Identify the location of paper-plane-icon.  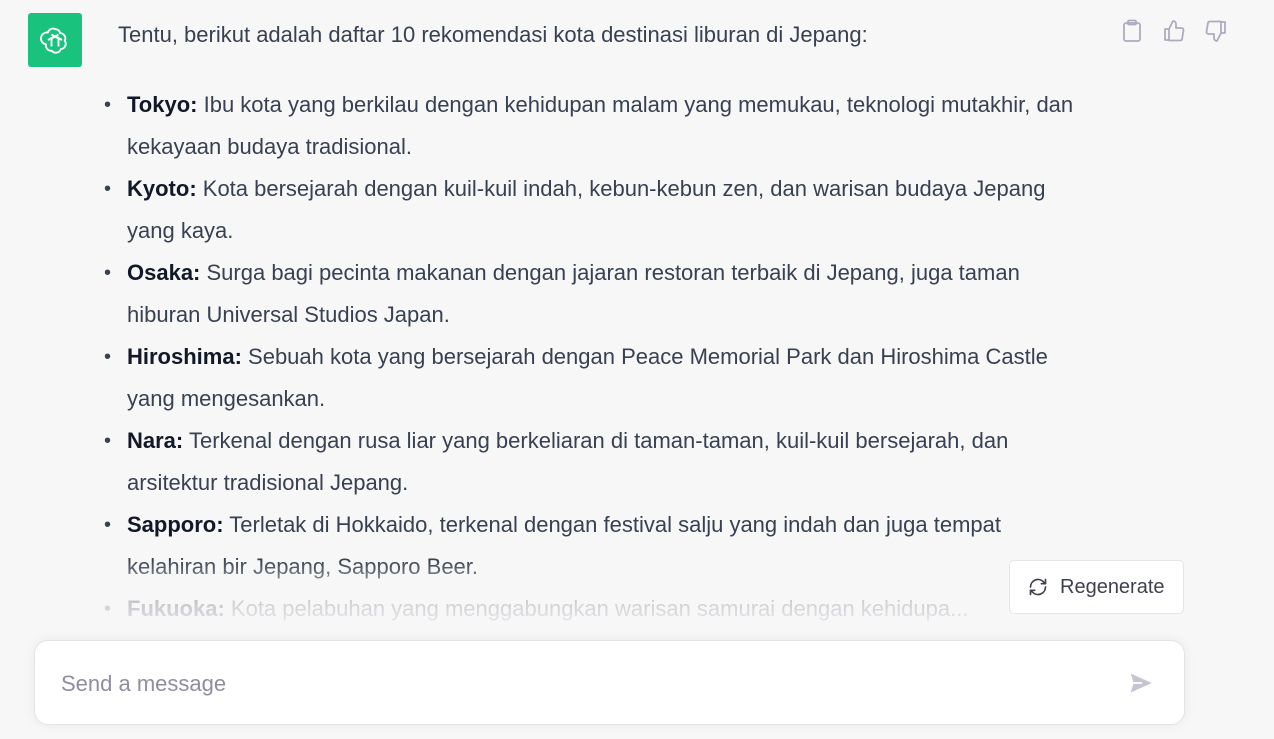
(1141, 683).